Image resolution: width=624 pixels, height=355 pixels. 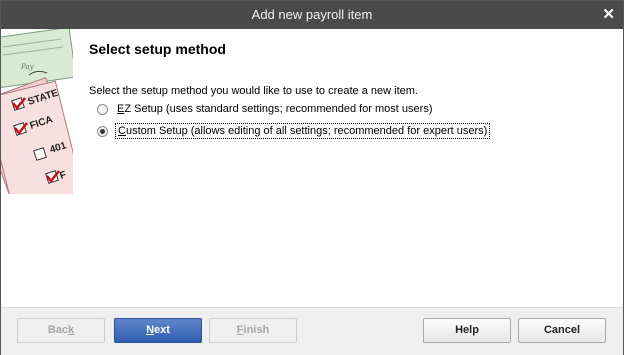 I want to click on finish-button: Finish, so click(x=253, y=330).